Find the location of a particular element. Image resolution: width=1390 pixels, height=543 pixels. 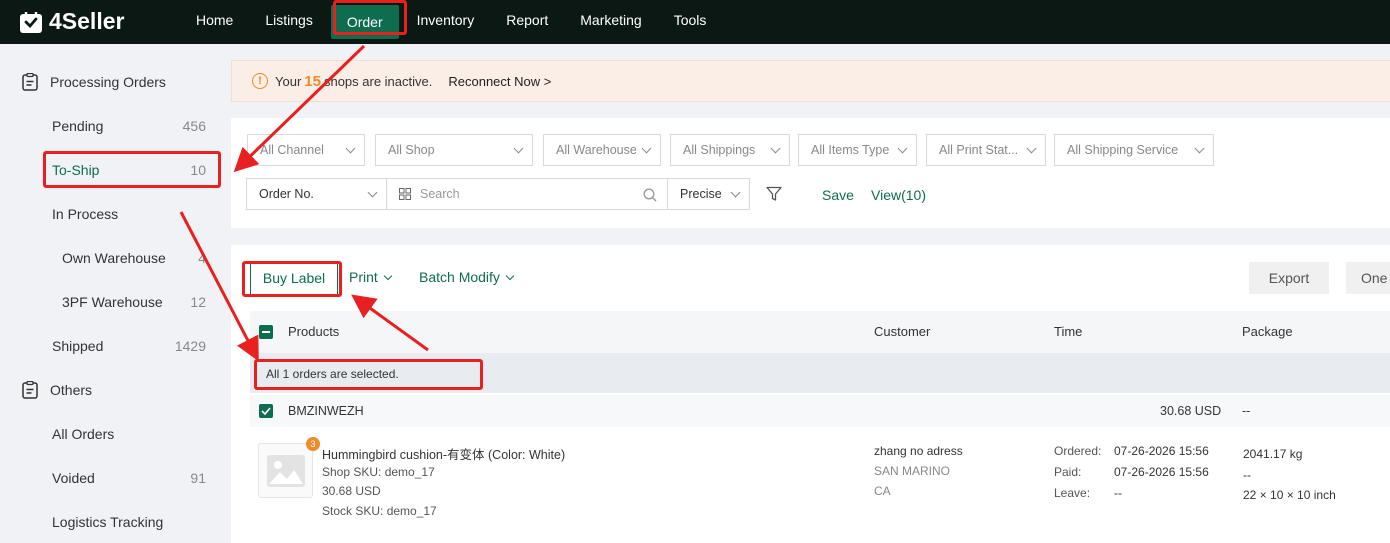

sidebar-group-label: Others is located at coordinates (71, 390).